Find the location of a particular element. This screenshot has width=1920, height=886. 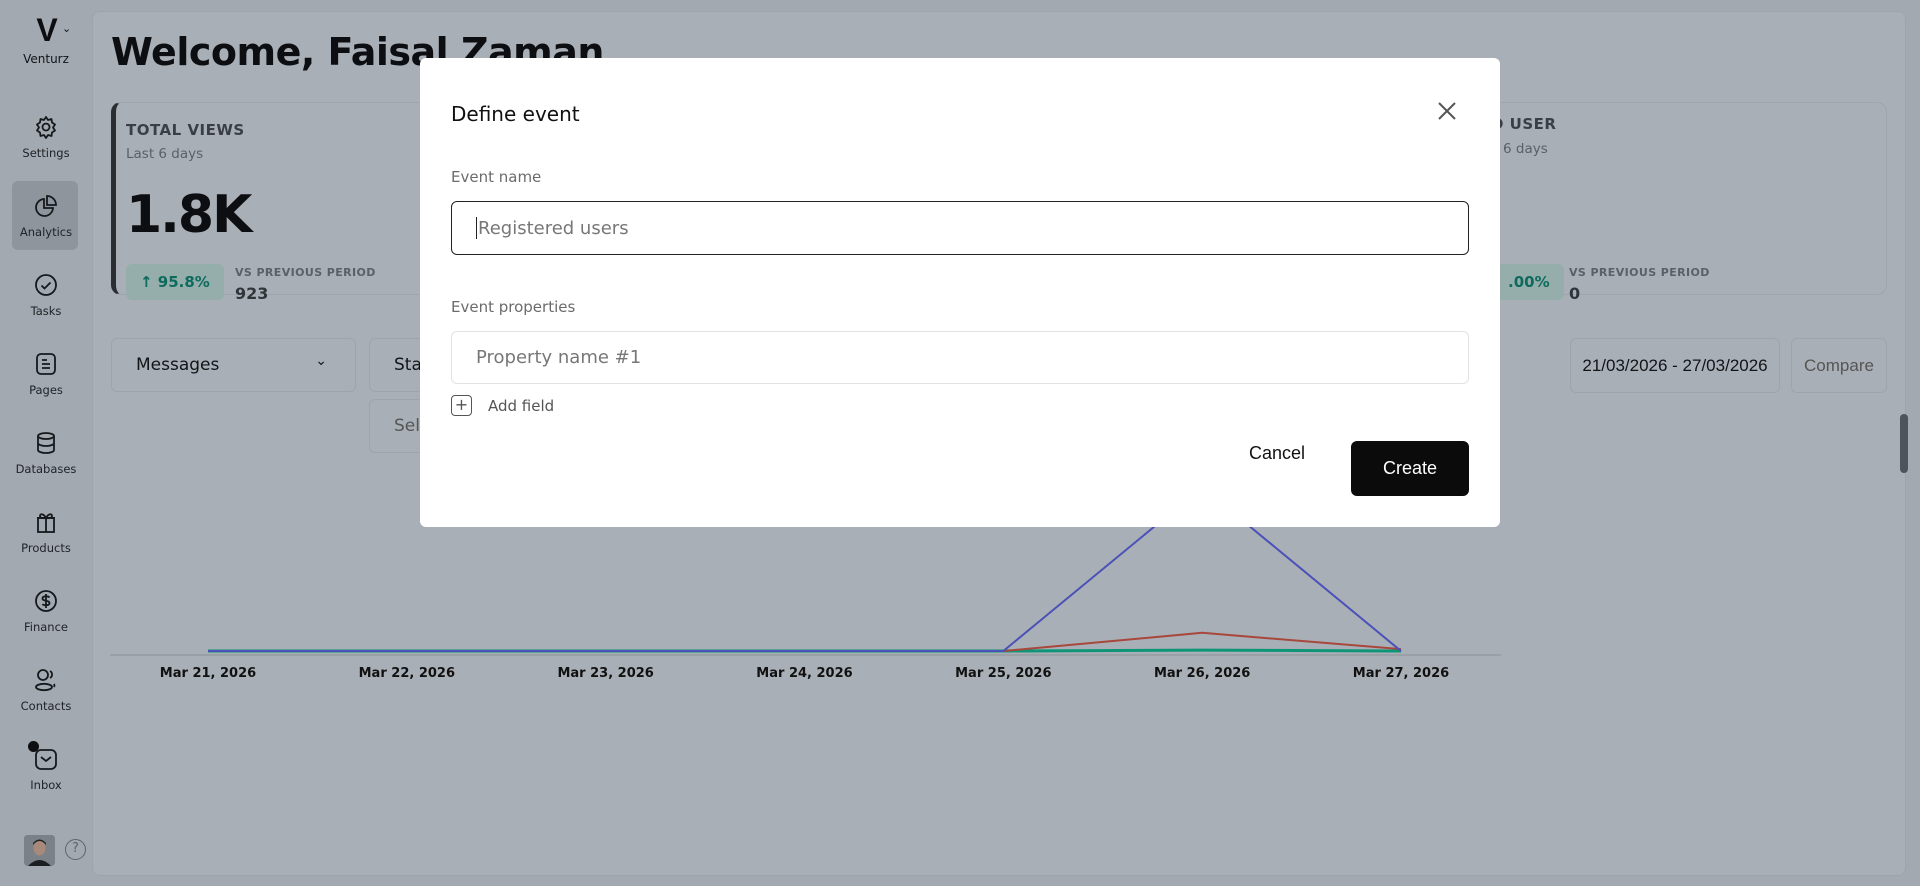

x-tick-label: Mar 27, 2026 is located at coordinates (1401, 673).